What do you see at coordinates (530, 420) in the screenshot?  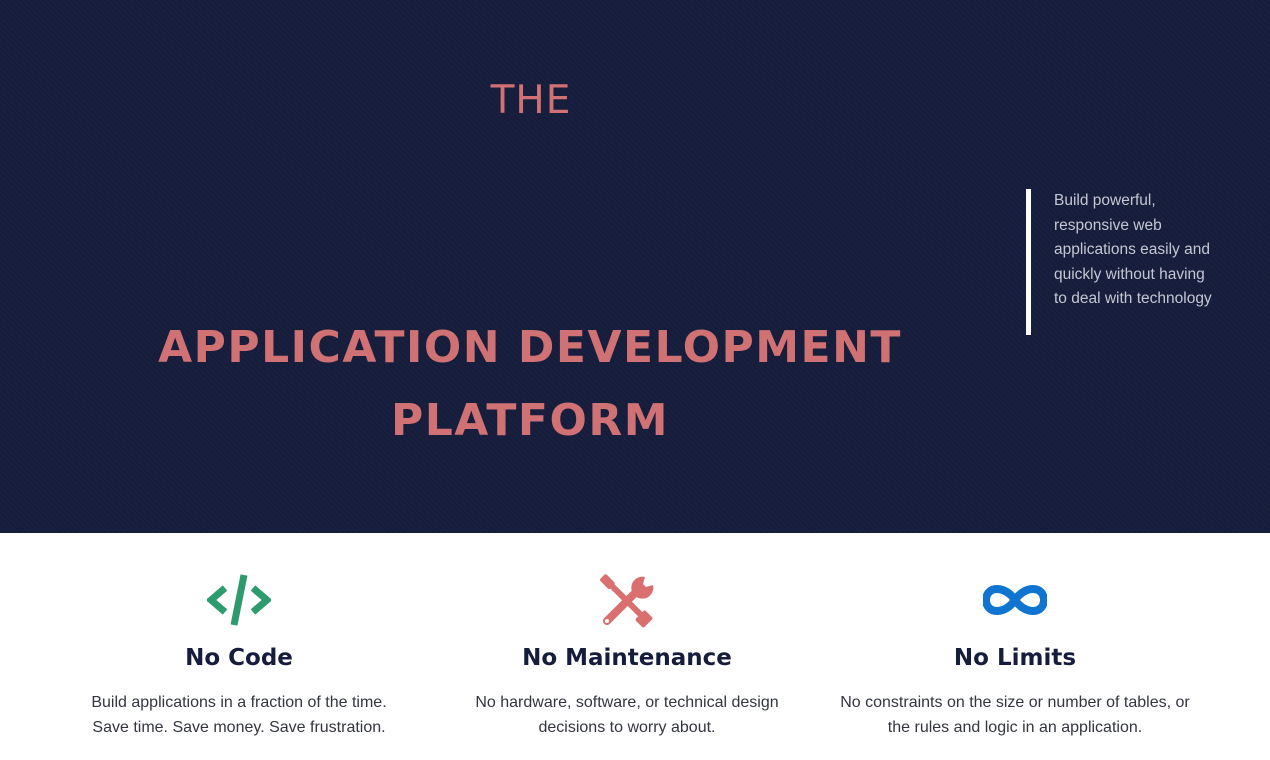 I see `hero-title-line2: PLATFORM` at bounding box center [530, 420].